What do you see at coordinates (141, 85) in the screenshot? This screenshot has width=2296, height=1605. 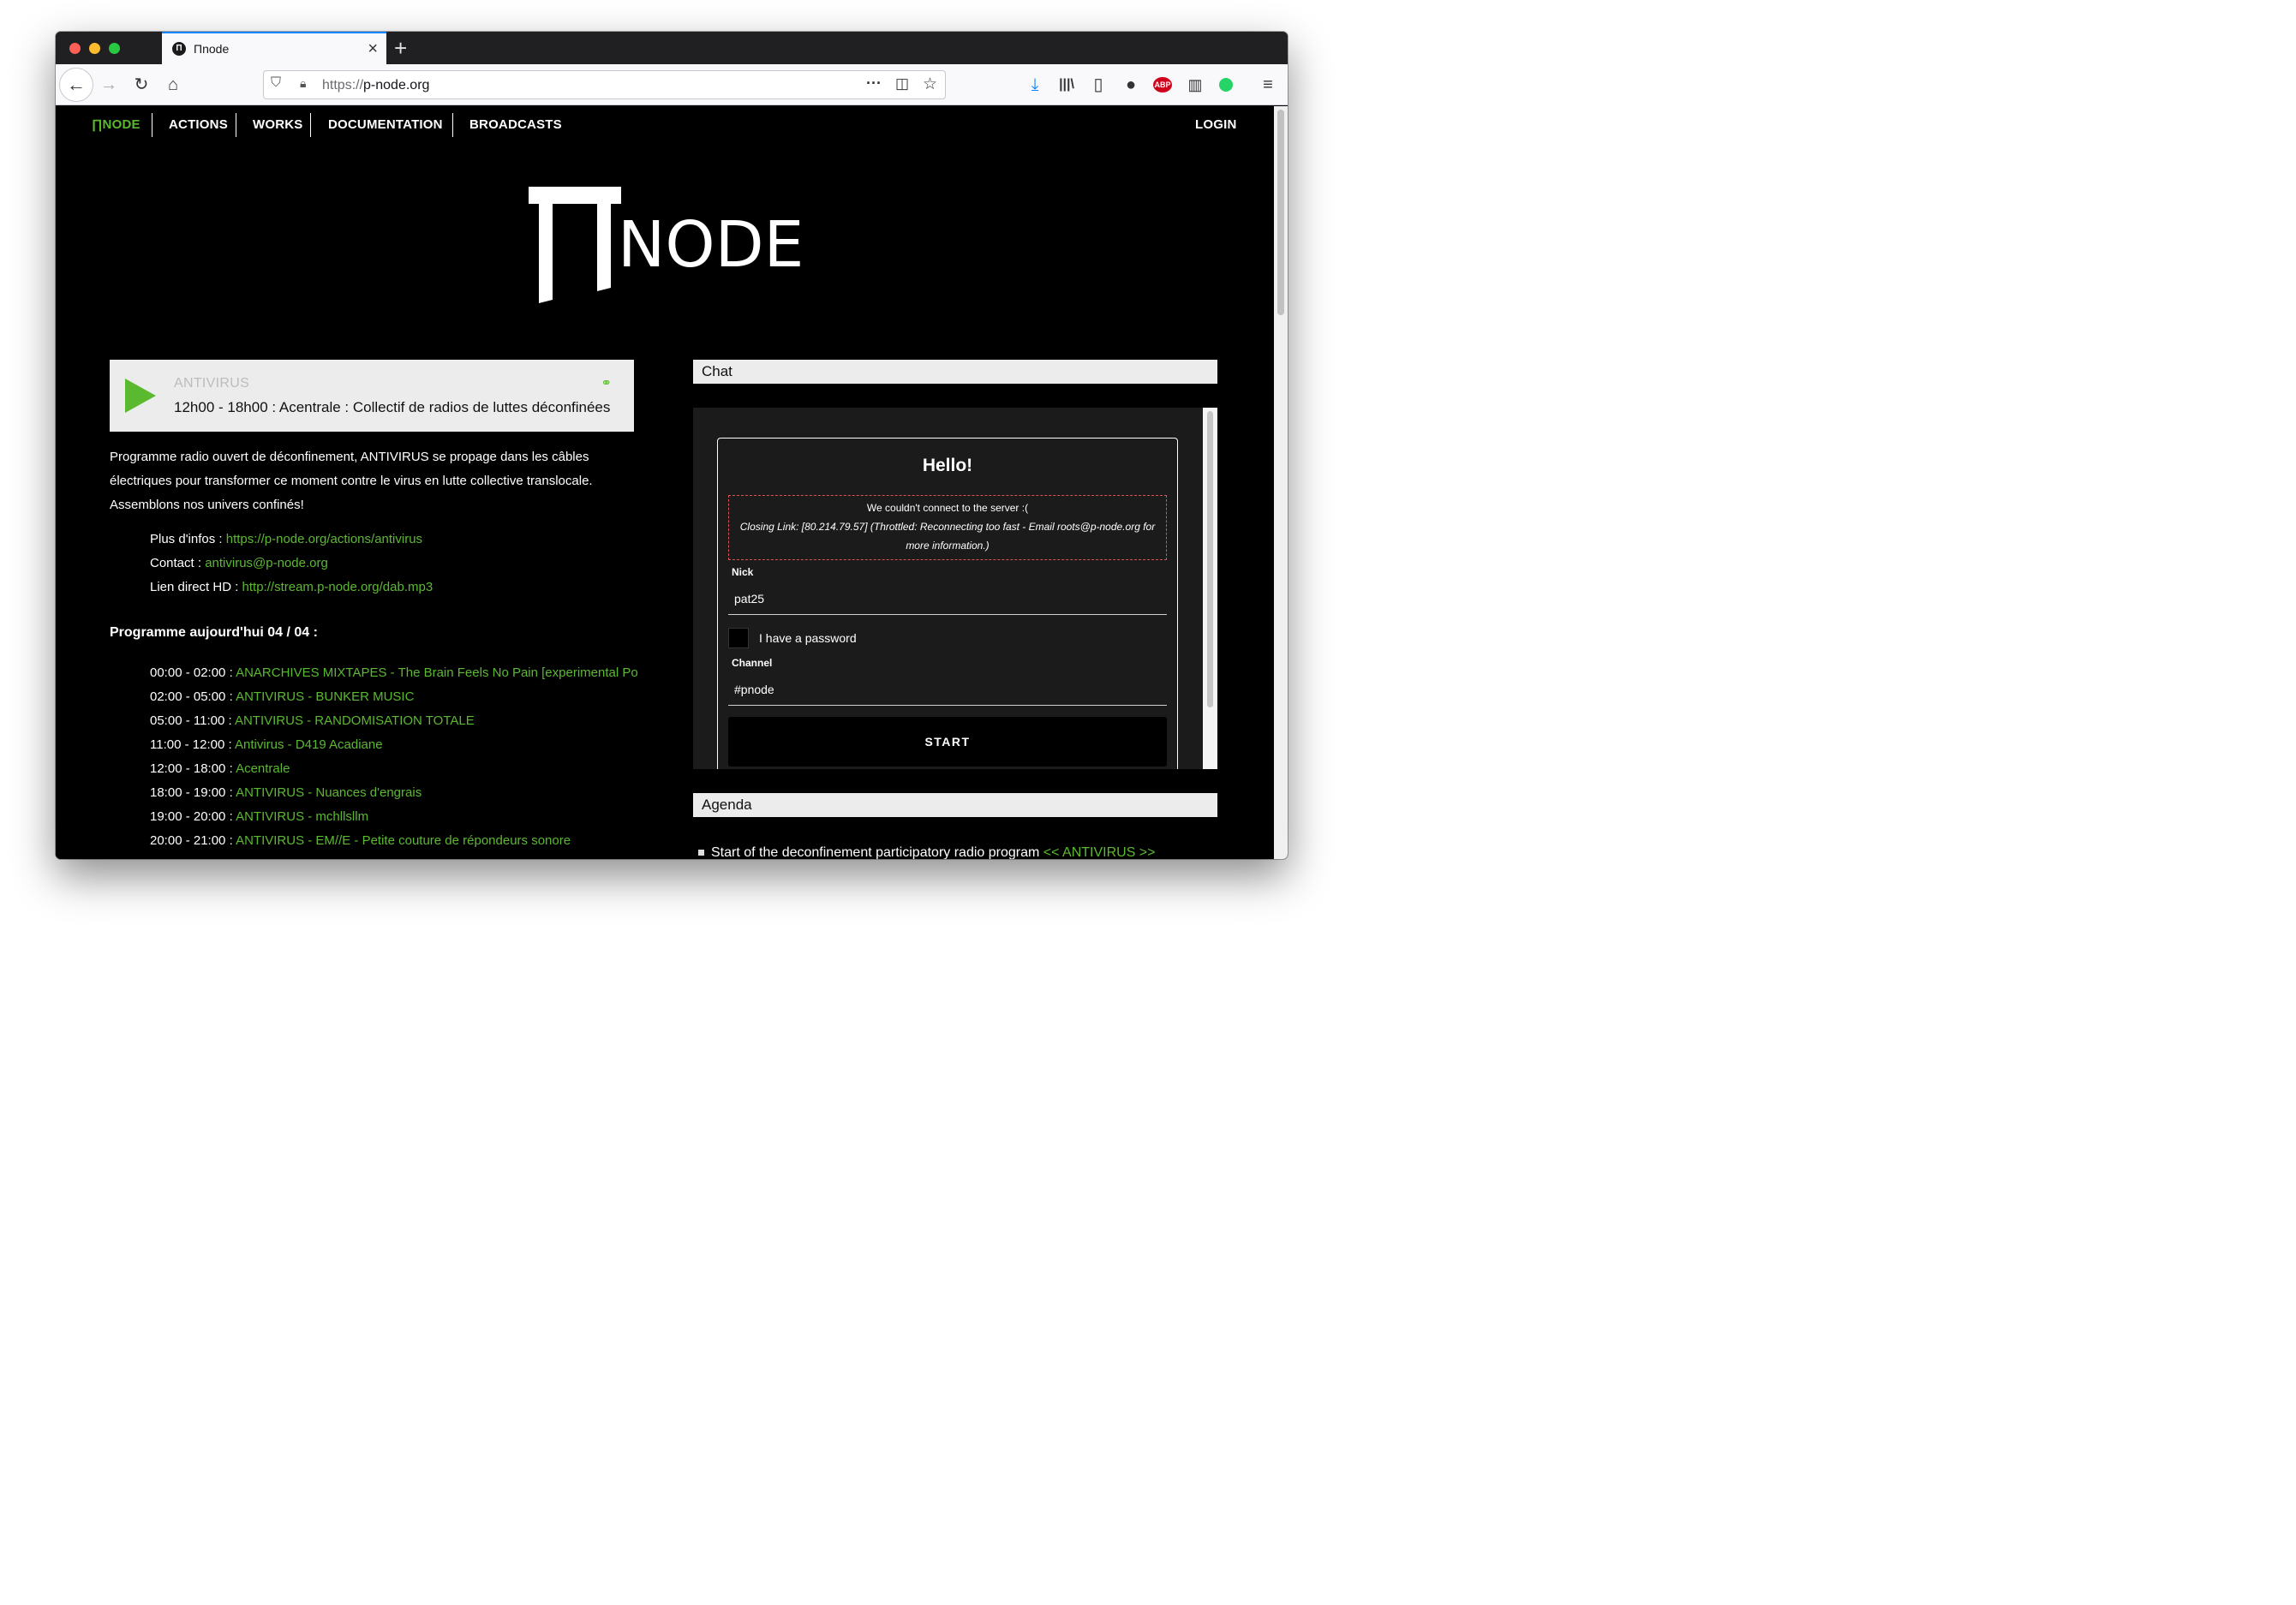 I see `reload-button: ↻` at bounding box center [141, 85].